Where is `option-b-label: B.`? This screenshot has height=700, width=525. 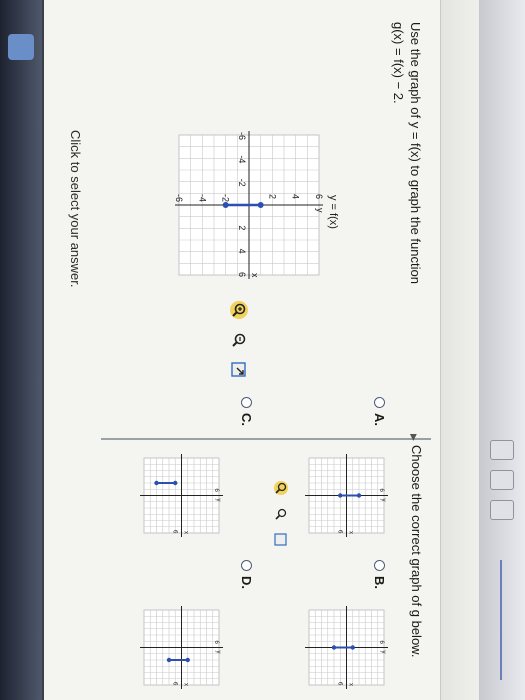
option-b-label: B. is located at coordinates (379, 582).